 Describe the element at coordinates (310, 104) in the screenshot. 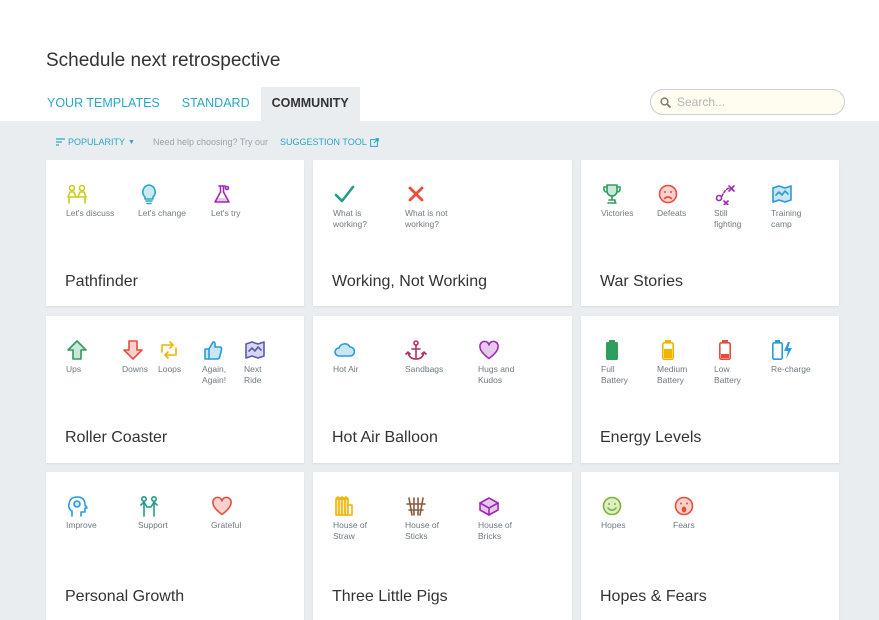

I see `tab-community: COMMUNITY` at that location.